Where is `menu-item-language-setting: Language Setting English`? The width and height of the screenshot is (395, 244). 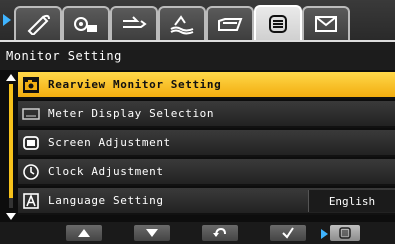 menu-item-language-setting: Language Setting English is located at coordinates (206, 201).